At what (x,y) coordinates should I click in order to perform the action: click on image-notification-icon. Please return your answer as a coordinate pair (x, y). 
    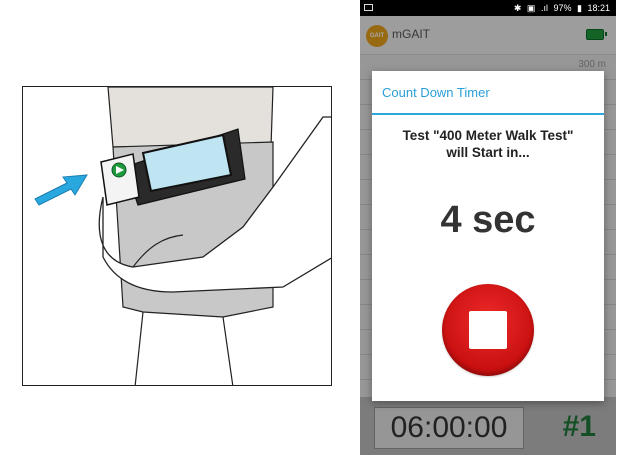
    Looking at the image, I should click on (368, 7).